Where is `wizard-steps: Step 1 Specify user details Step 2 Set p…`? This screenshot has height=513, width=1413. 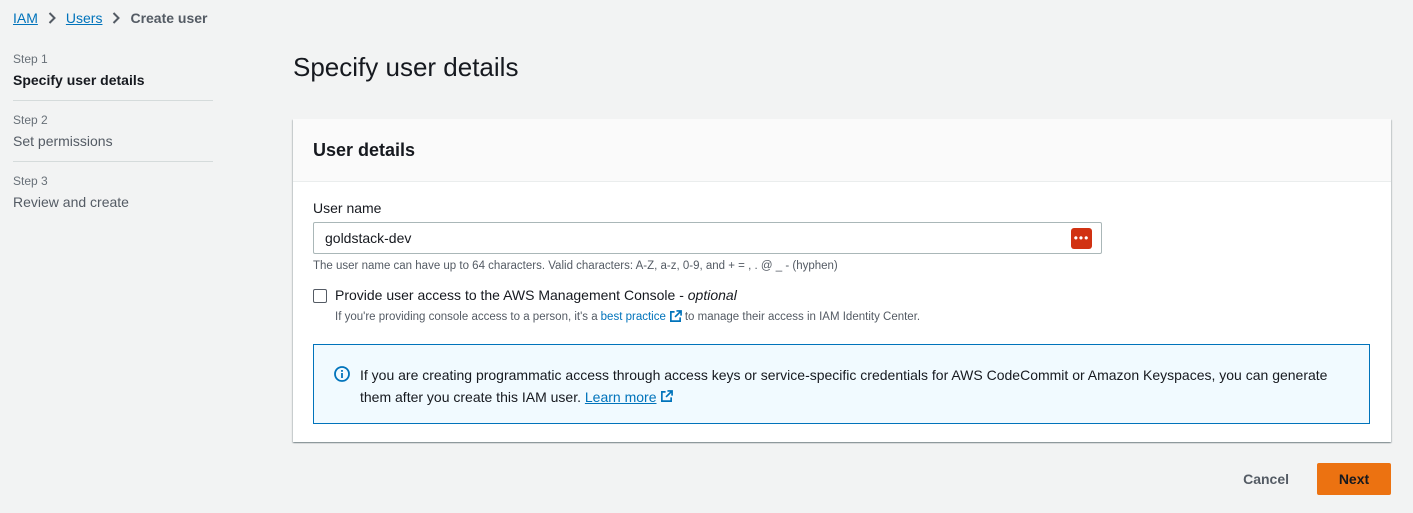
wizard-steps: Step 1 Specify user details Step 2 Set p… is located at coordinates (113, 143).